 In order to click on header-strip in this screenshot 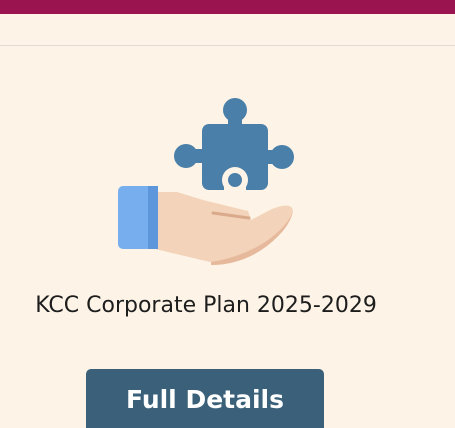, I will do `click(227, 30)`.